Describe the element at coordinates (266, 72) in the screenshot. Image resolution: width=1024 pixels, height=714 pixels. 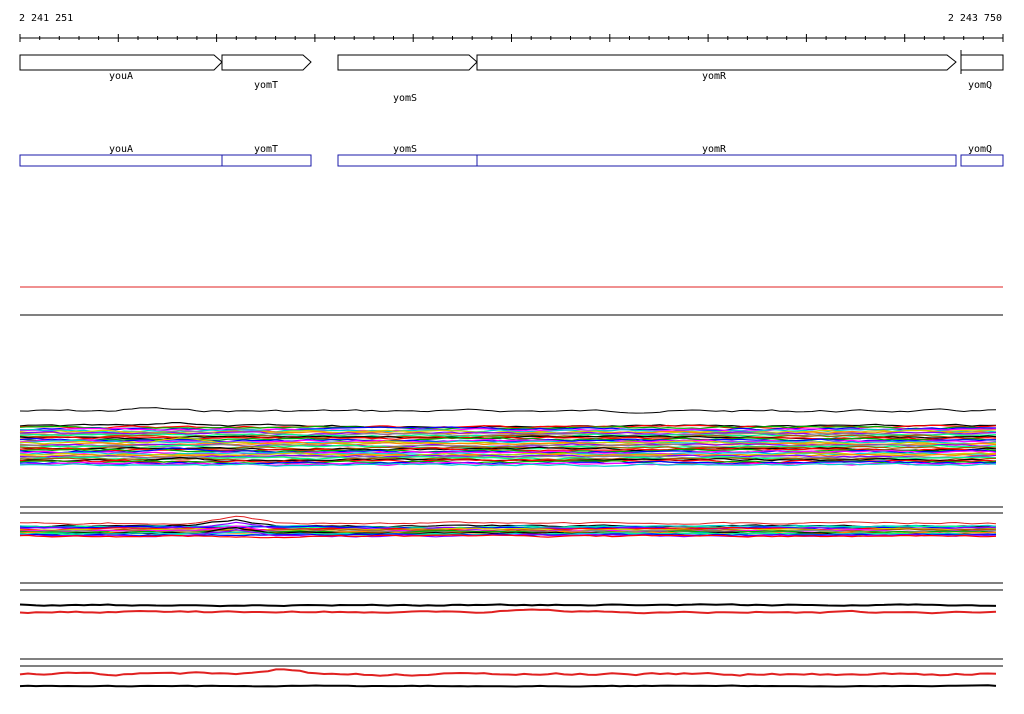
I see `gene-arrow-yomT: yomT` at that location.